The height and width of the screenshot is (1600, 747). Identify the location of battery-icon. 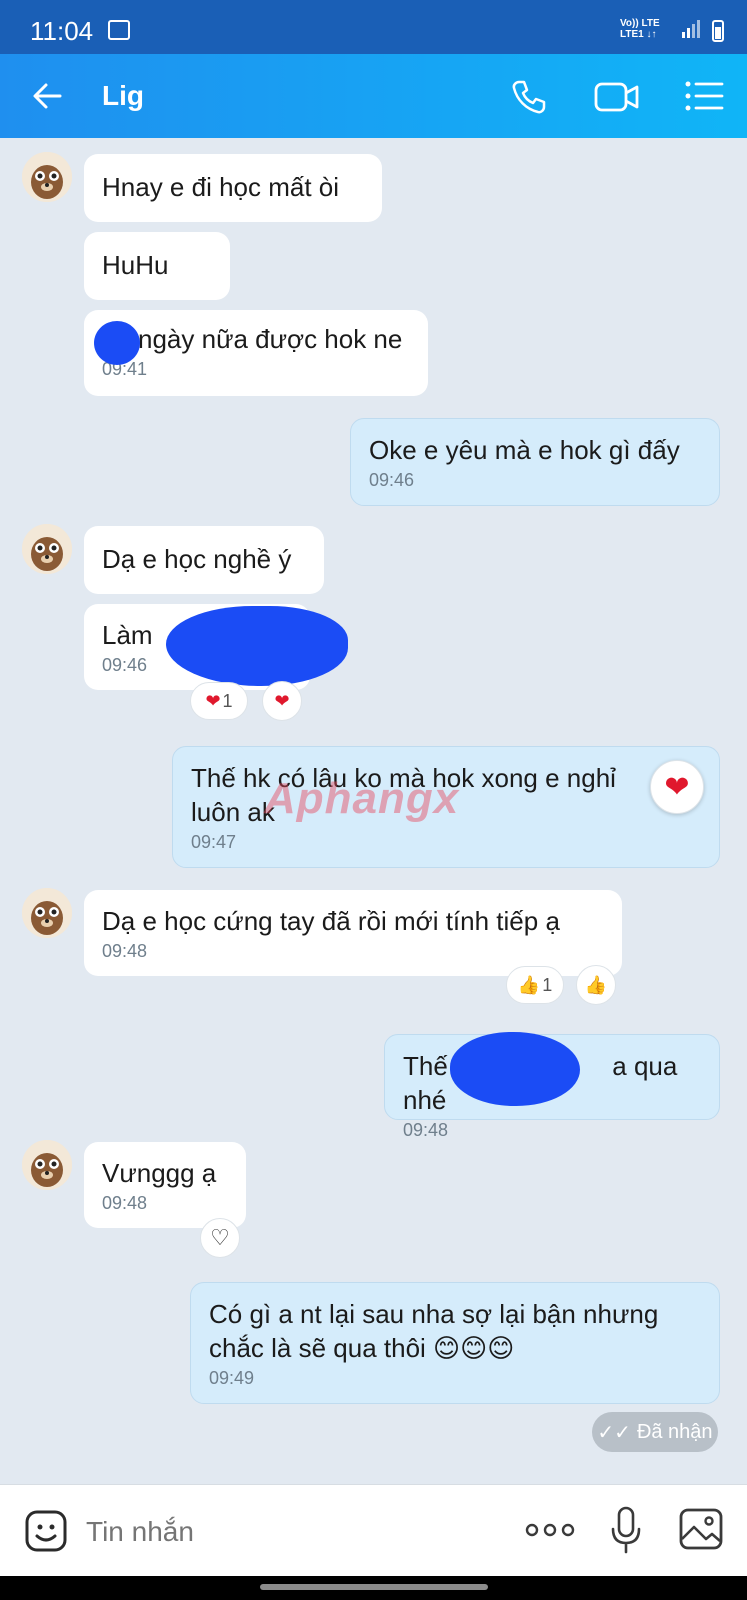
(718, 31).